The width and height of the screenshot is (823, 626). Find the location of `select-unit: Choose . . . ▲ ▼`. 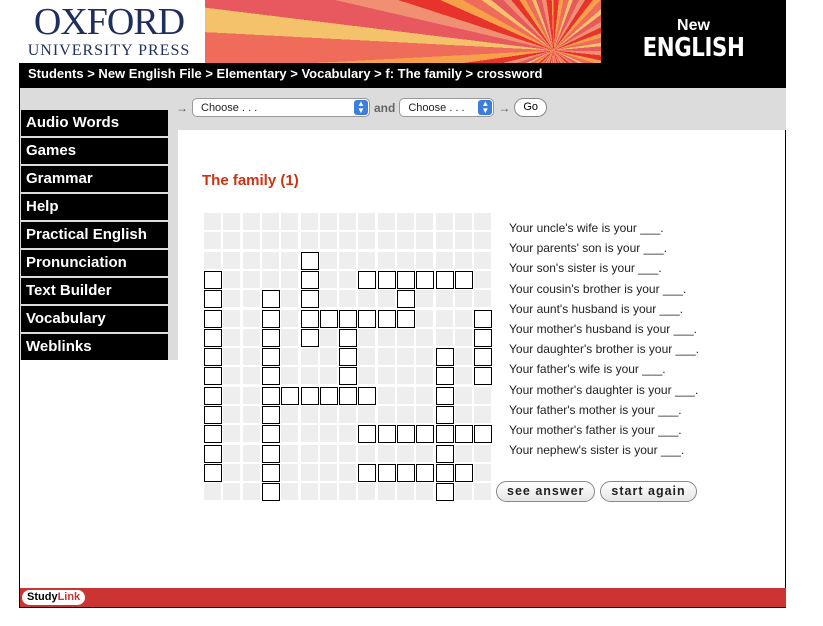

select-unit: Choose . . . ▲ ▼ is located at coordinates (281, 107).